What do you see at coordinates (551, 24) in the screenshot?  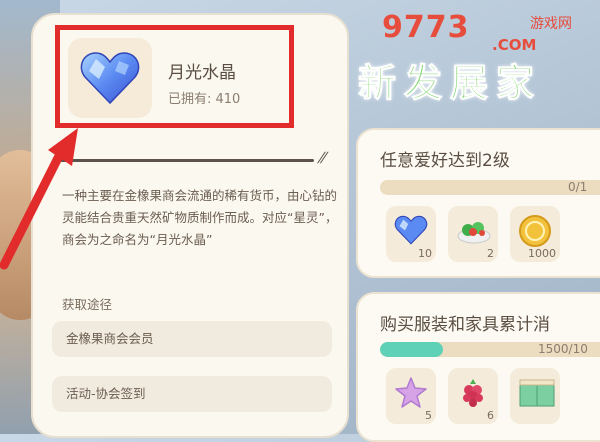 I see `watermark-sub: 游戏网` at bounding box center [551, 24].